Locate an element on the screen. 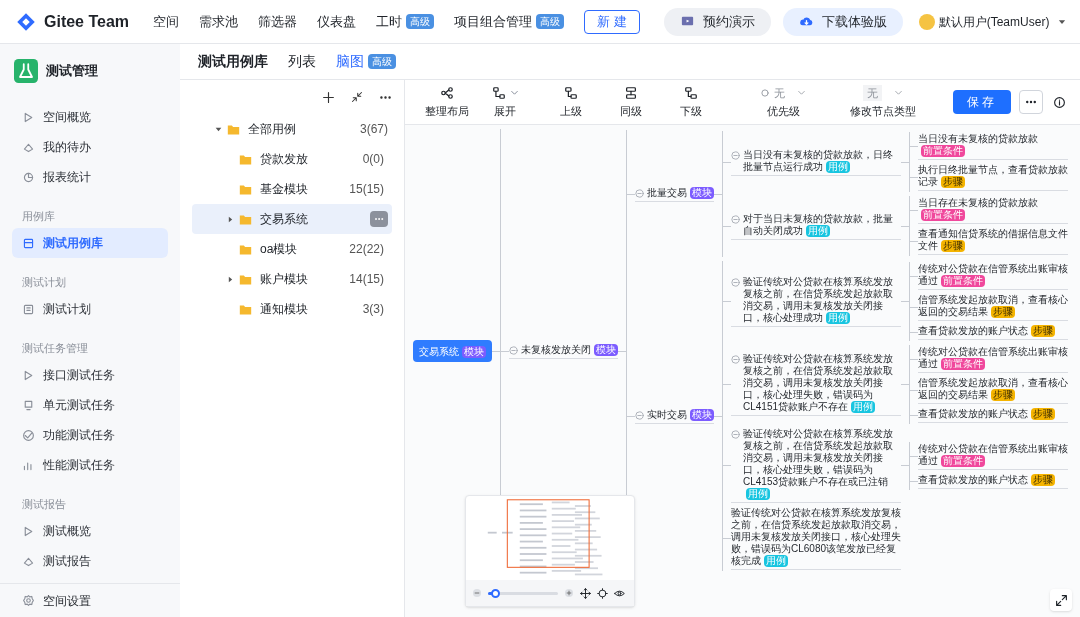  nav-link: 工时 高级 is located at coordinates (405, 21).